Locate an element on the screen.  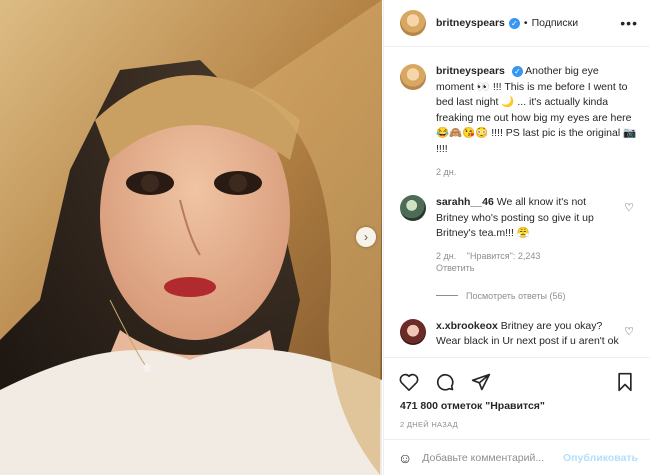
publish-button: Опубликовать is located at coordinates (600, 458).